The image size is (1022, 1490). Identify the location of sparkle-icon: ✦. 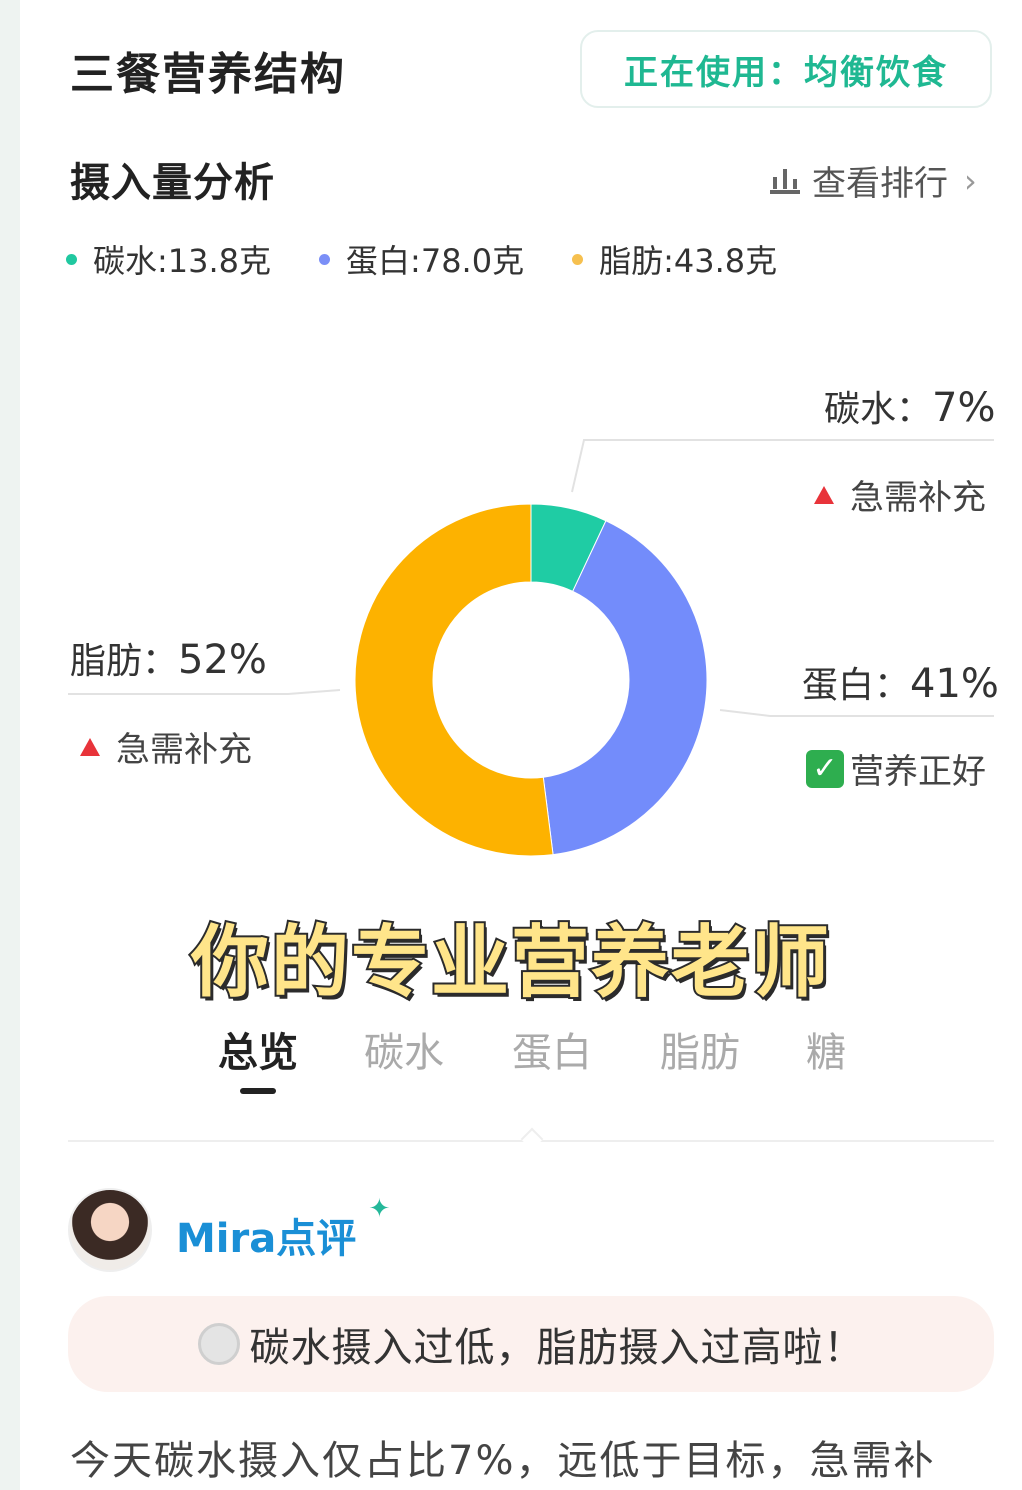
(379, 1209).